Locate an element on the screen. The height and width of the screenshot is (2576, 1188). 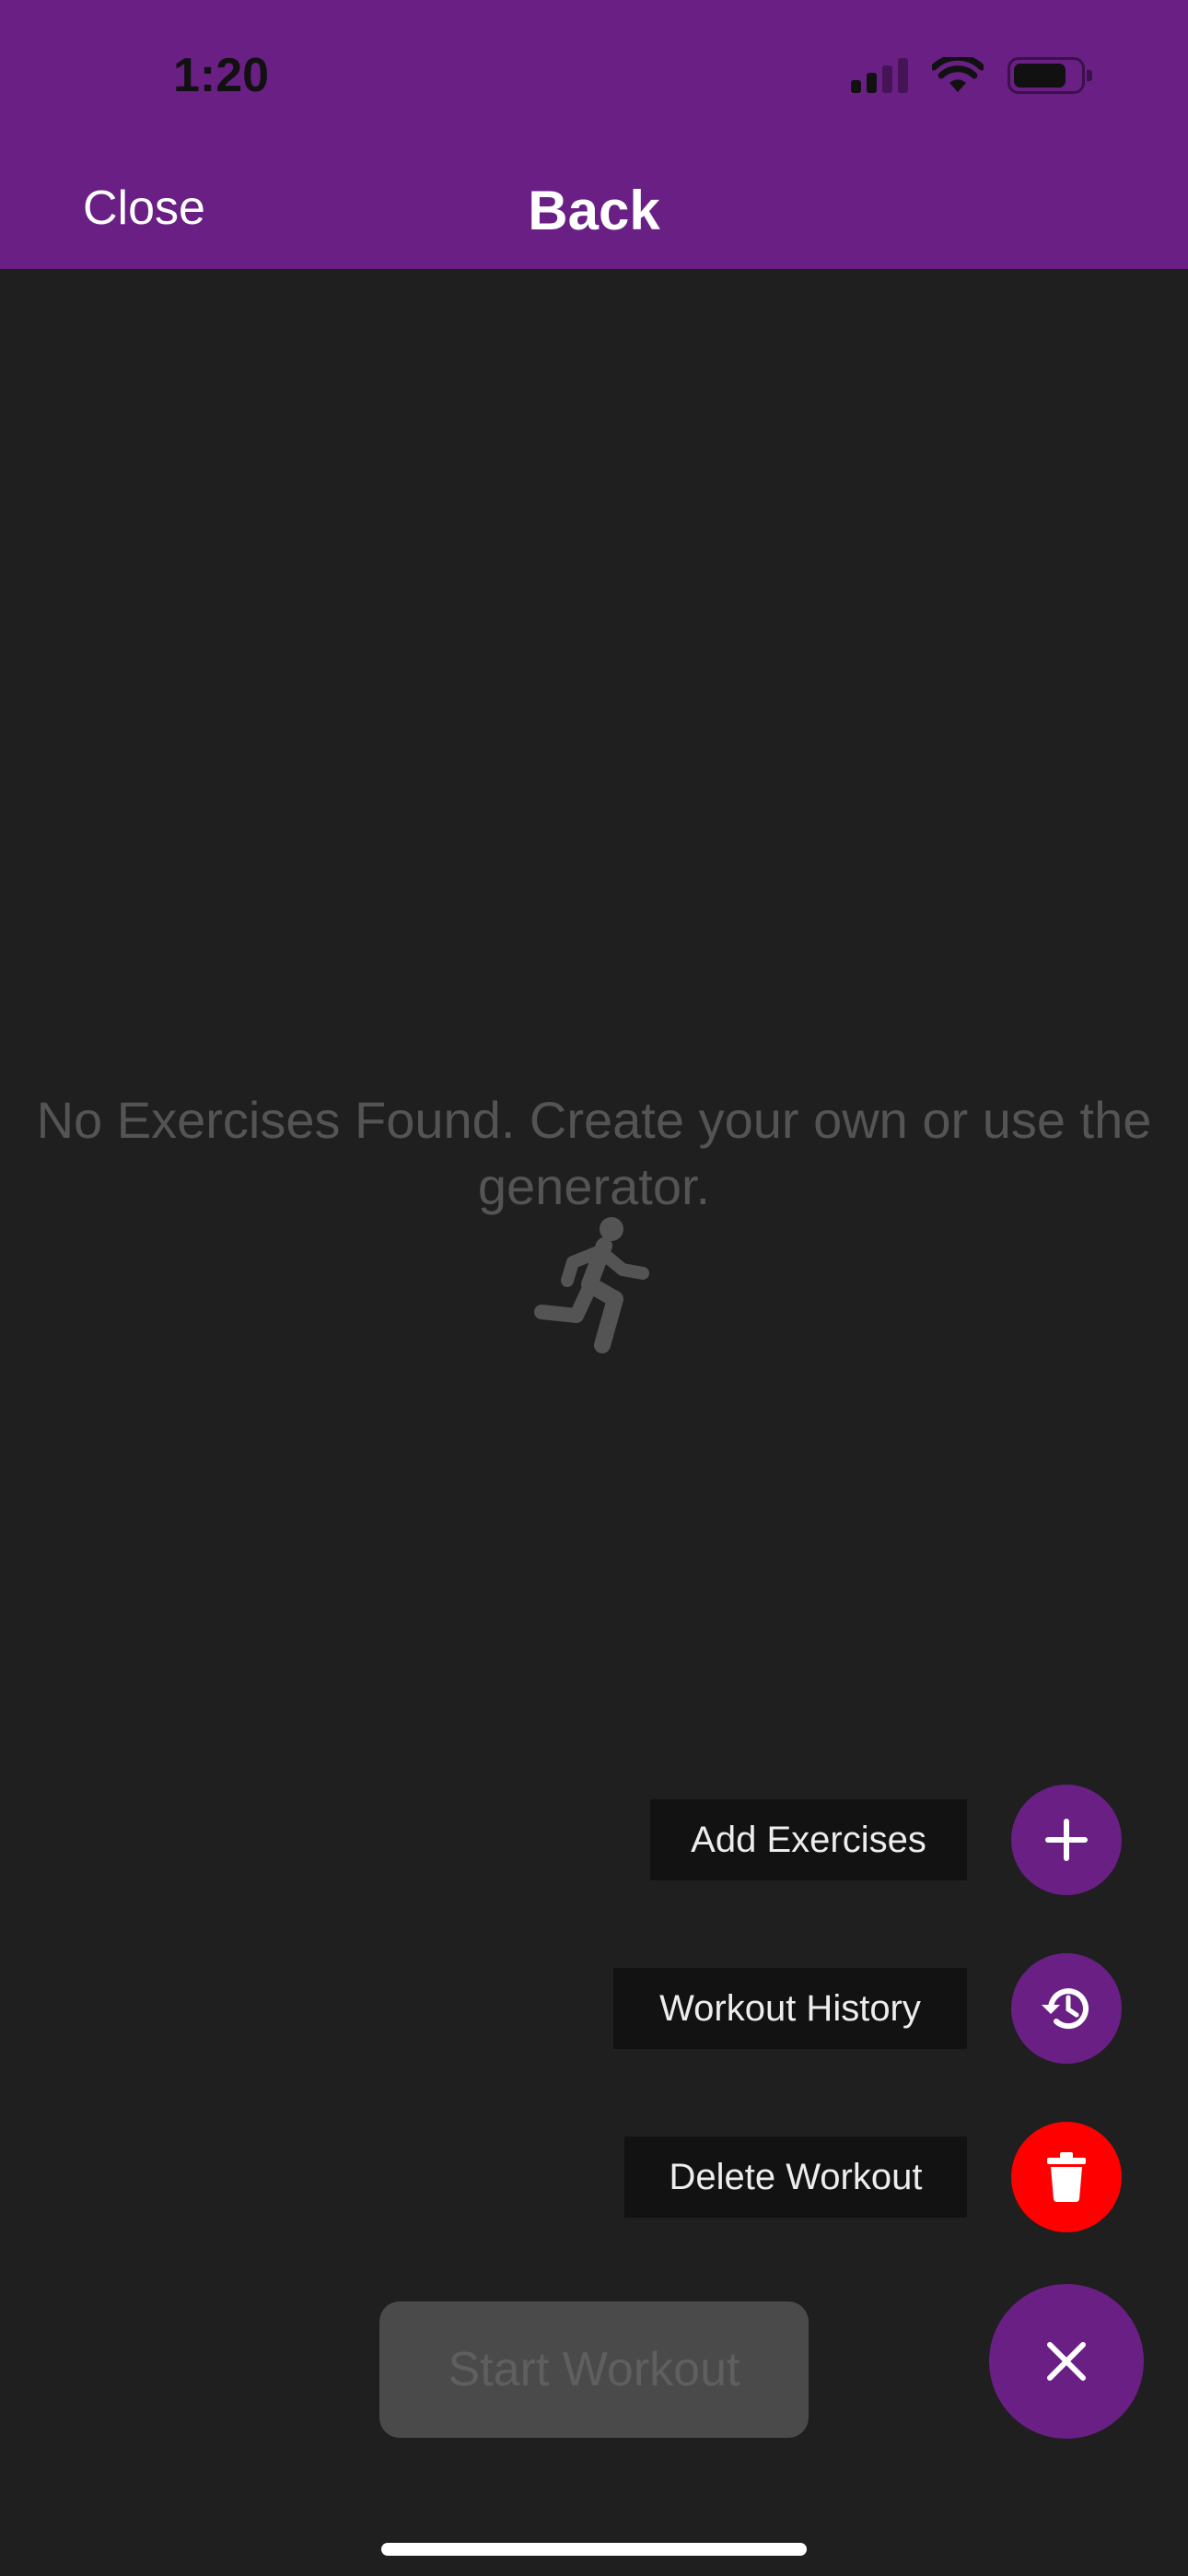
cellular-signal-icon is located at coordinates (879, 75).